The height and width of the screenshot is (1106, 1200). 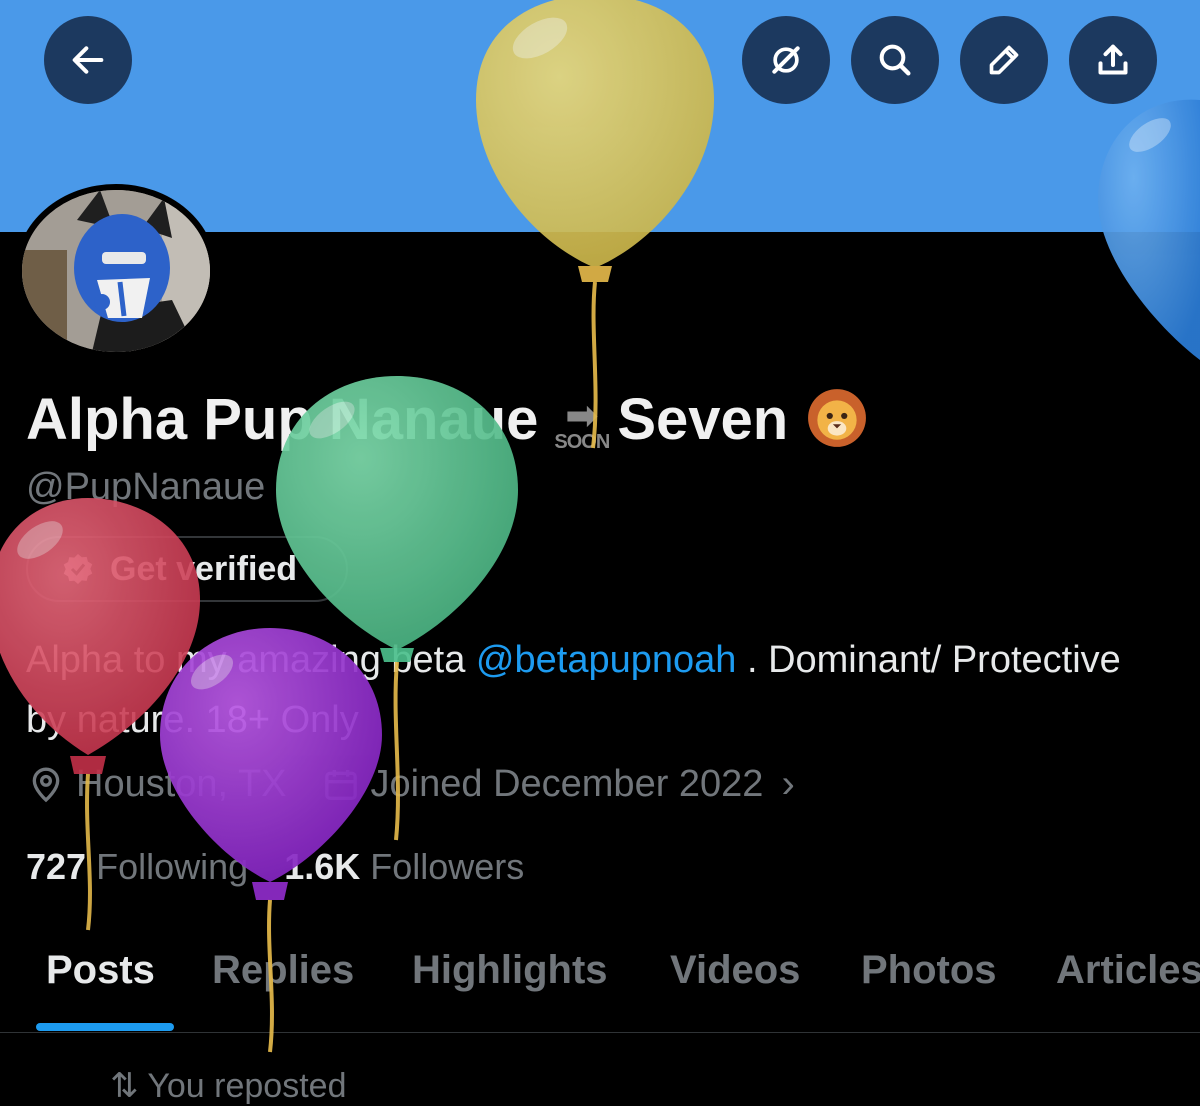 What do you see at coordinates (275, 867) in the screenshot?
I see `follow-stats: 727 Following 1.6K Followers` at bounding box center [275, 867].